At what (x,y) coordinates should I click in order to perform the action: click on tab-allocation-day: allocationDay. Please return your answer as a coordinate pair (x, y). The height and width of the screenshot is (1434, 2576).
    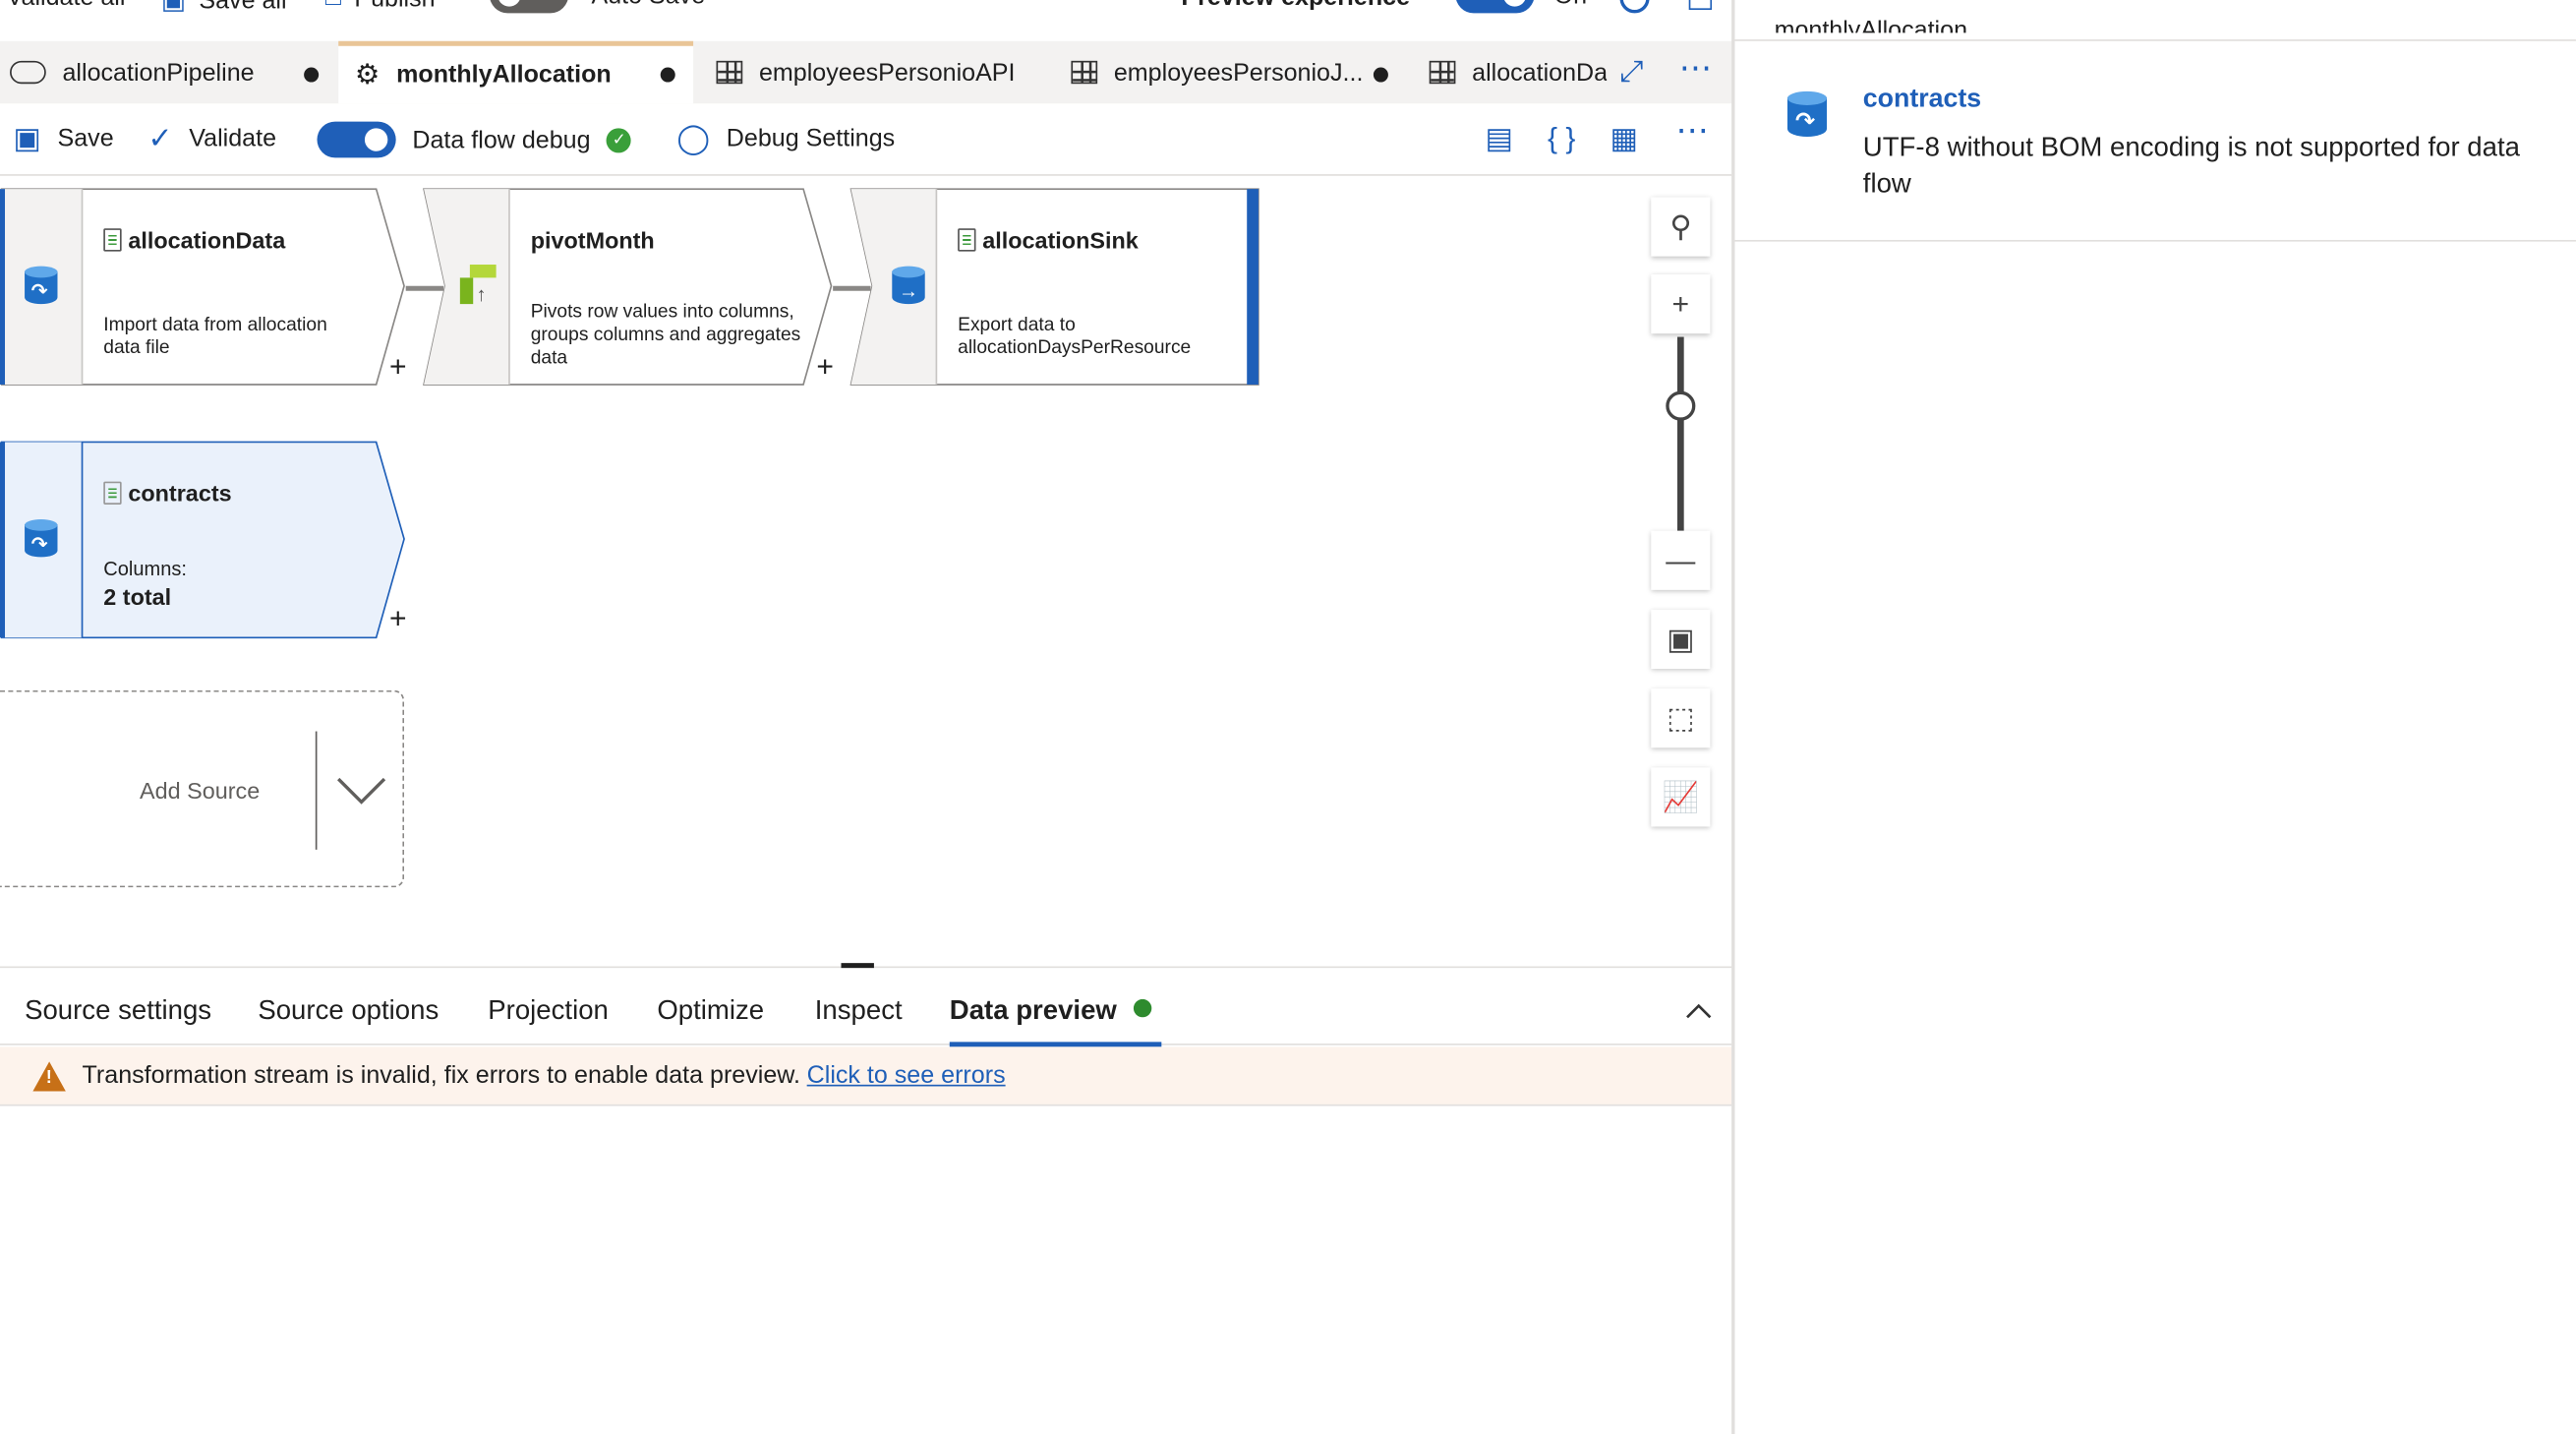
    Looking at the image, I should click on (1511, 72).